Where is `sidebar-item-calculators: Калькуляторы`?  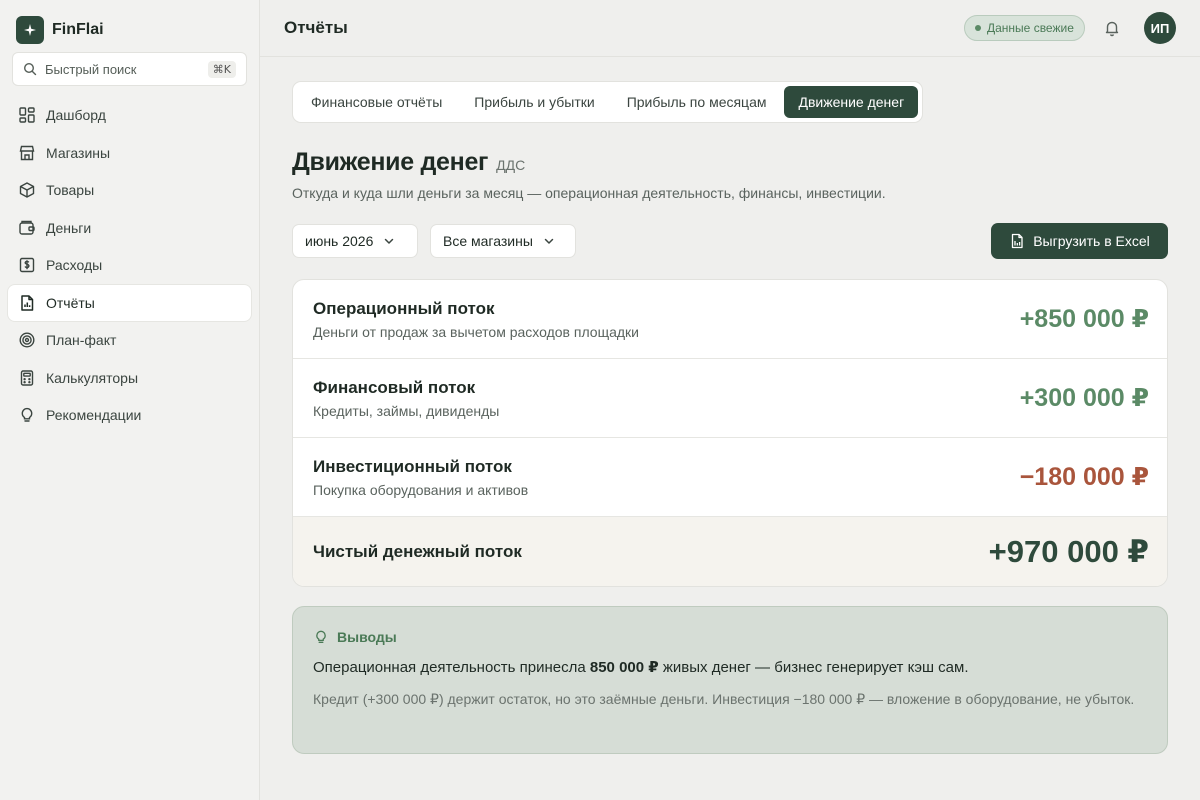
sidebar-item-calculators: Калькуляторы is located at coordinates (129, 378).